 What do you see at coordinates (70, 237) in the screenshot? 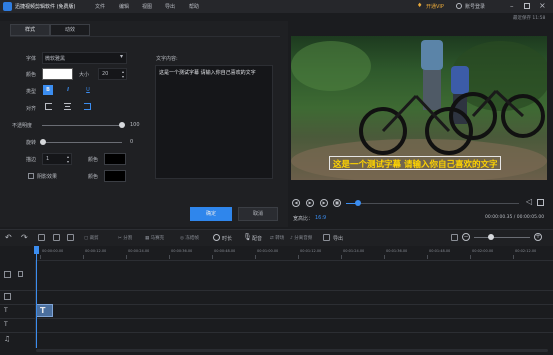
I see `trash-icon` at bounding box center [70, 237].